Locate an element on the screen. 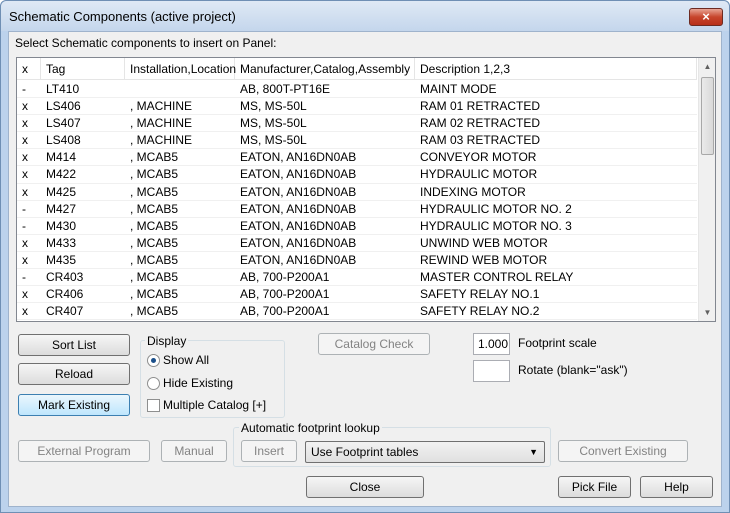 Image resolution: width=730 pixels, height=513 pixels. close-window-button: × is located at coordinates (706, 17).